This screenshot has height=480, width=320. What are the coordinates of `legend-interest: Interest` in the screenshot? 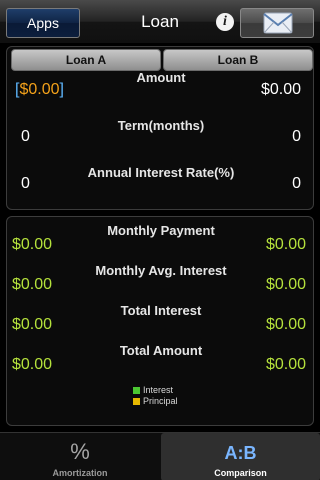 It's located at (153, 390).